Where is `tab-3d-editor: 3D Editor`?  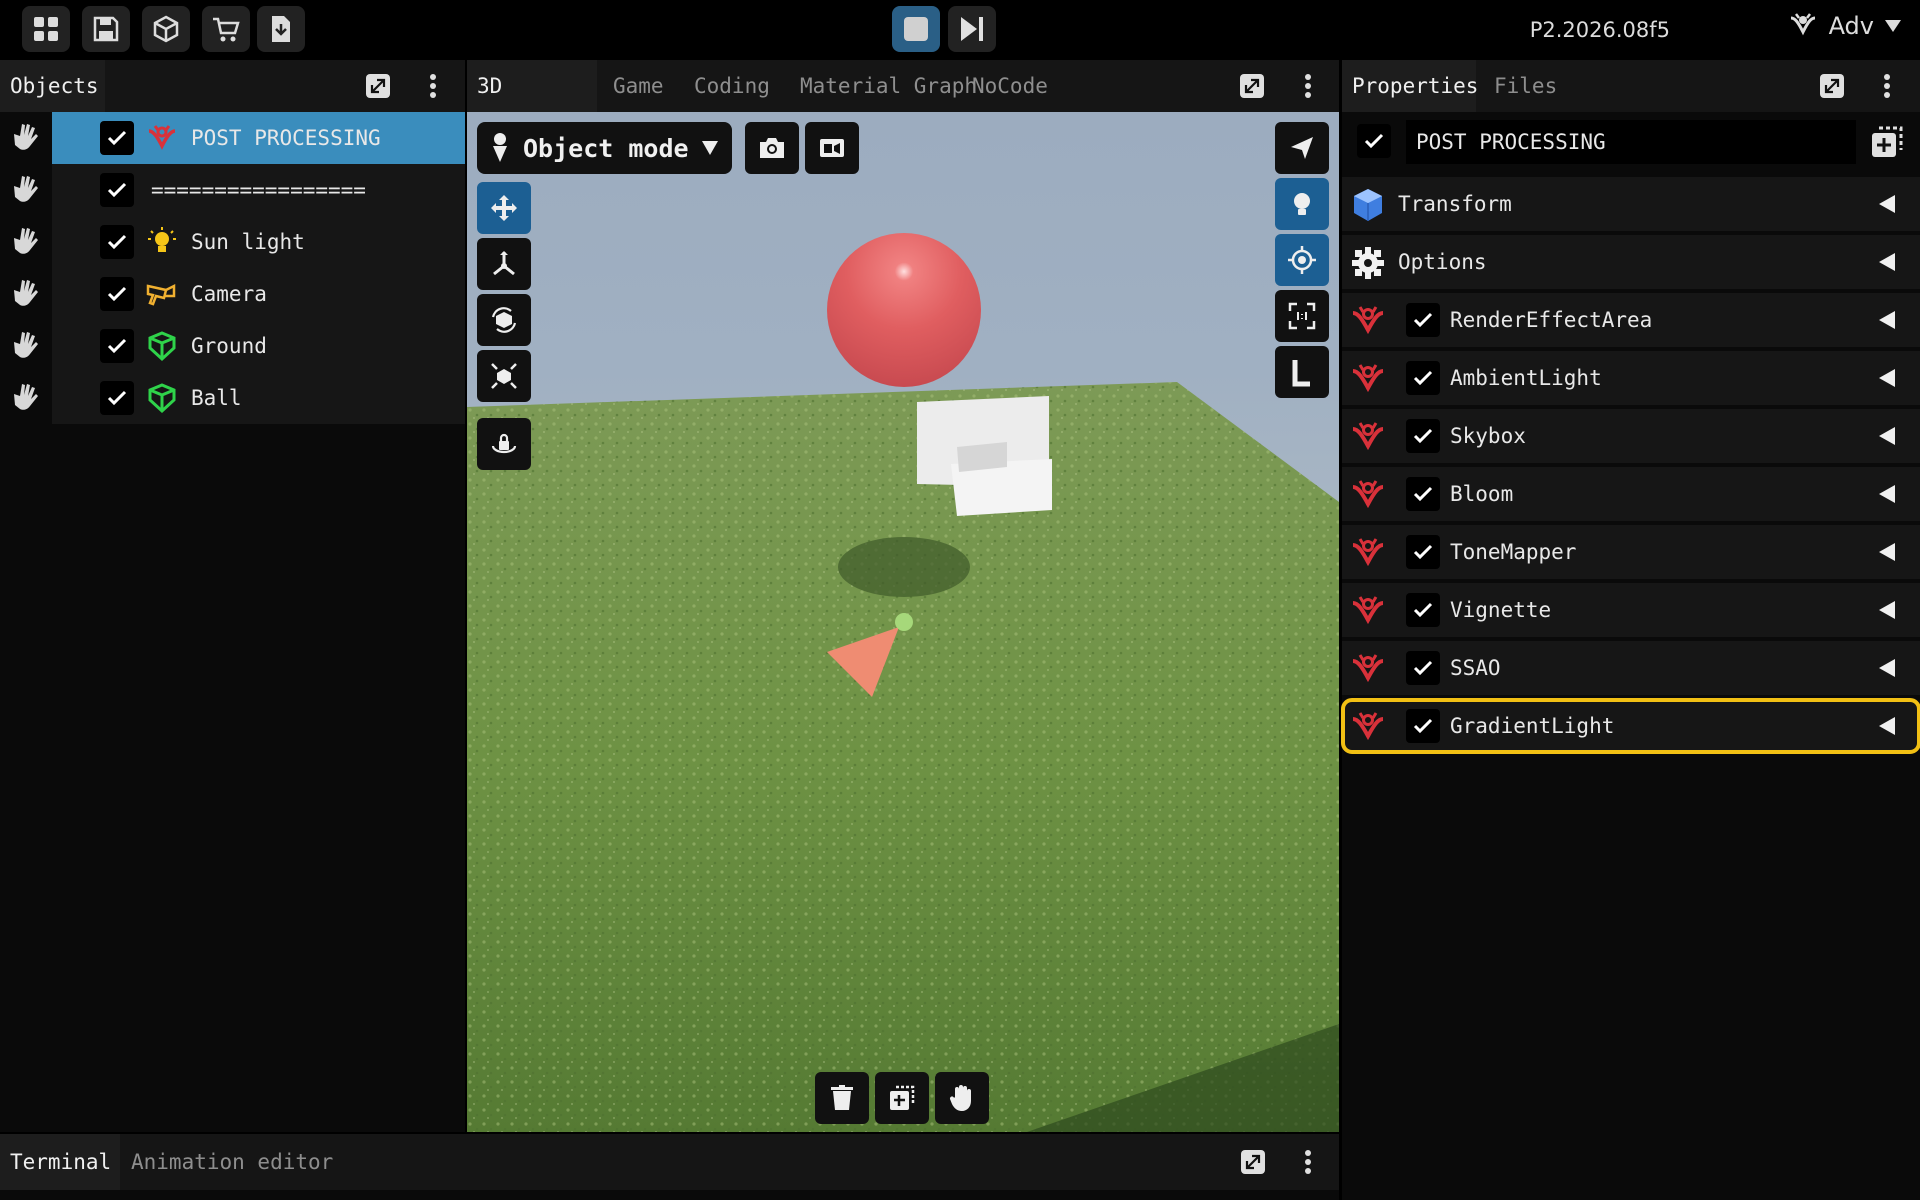 tab-3d-editor: 3D Editor is located at coordinates (532, 105).